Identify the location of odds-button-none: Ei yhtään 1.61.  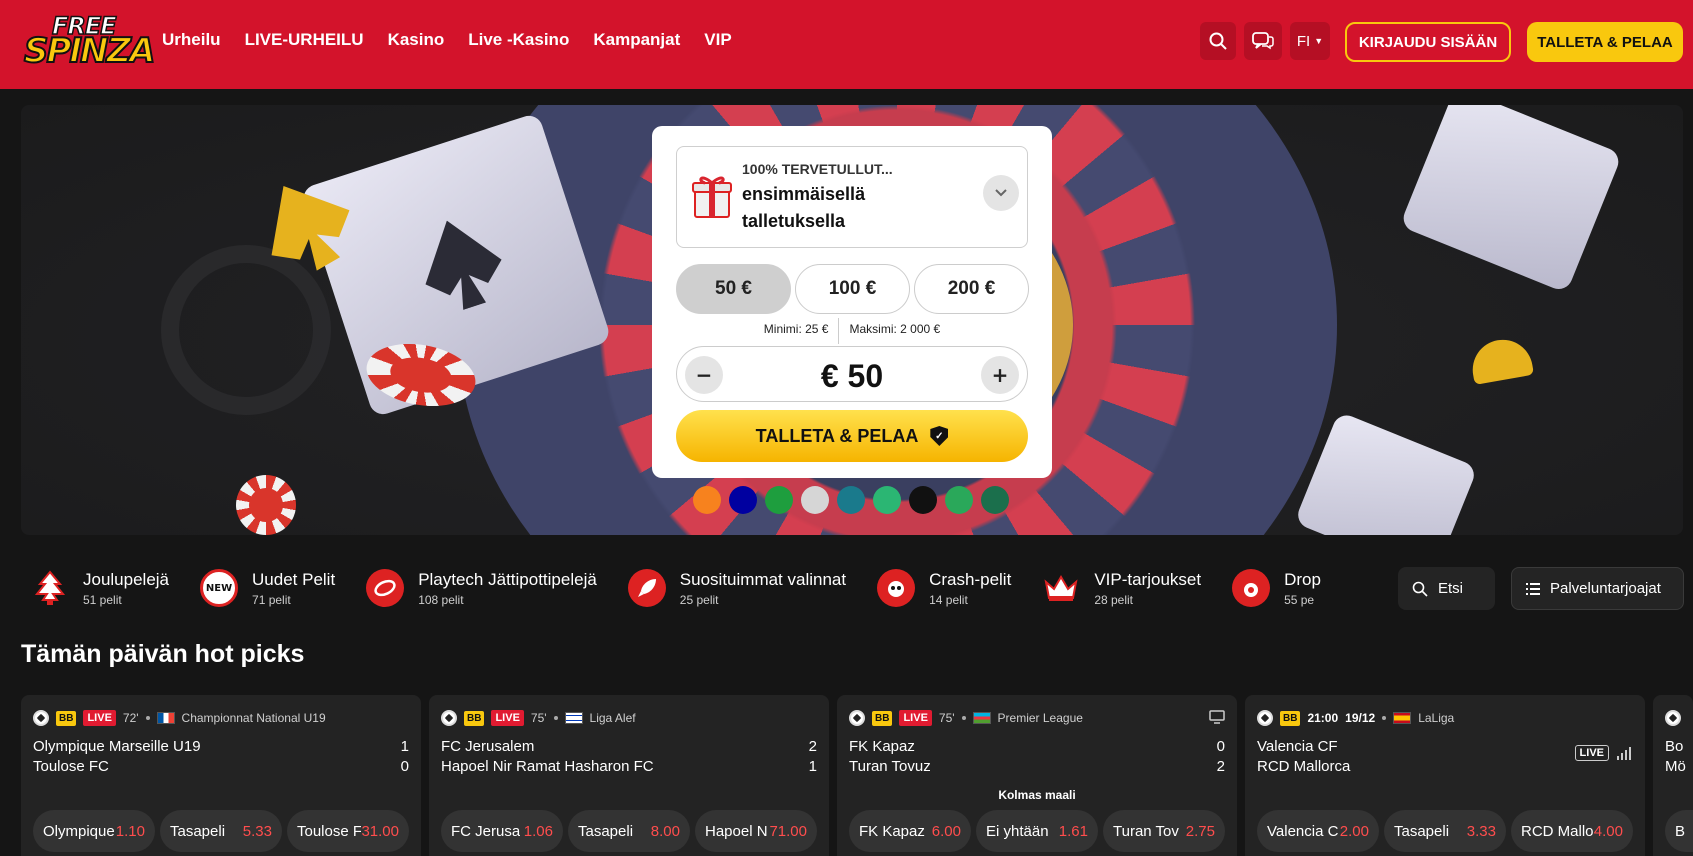
(1037, 831).